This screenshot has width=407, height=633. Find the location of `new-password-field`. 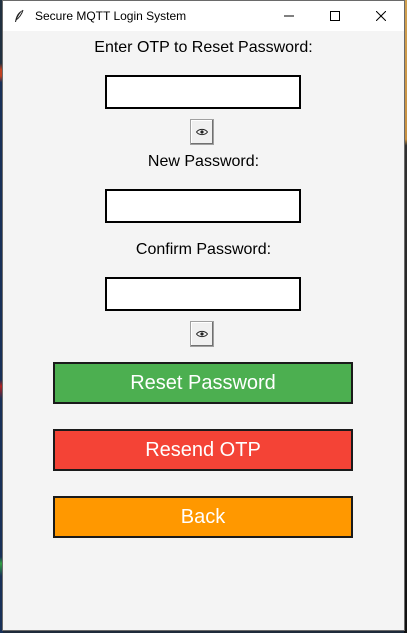

new-password-field is located at coordinates (203, 206).